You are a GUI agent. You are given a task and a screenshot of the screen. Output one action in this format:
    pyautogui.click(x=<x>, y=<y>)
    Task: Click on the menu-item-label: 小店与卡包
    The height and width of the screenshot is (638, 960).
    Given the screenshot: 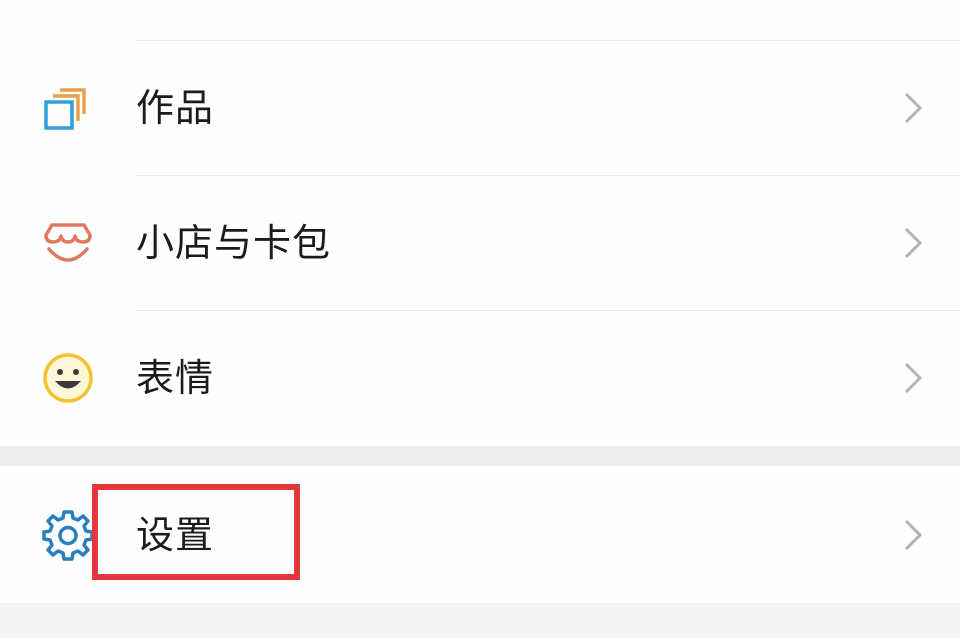 What is the action you would take?
    pyautogui.click(x=234, y=243)
    